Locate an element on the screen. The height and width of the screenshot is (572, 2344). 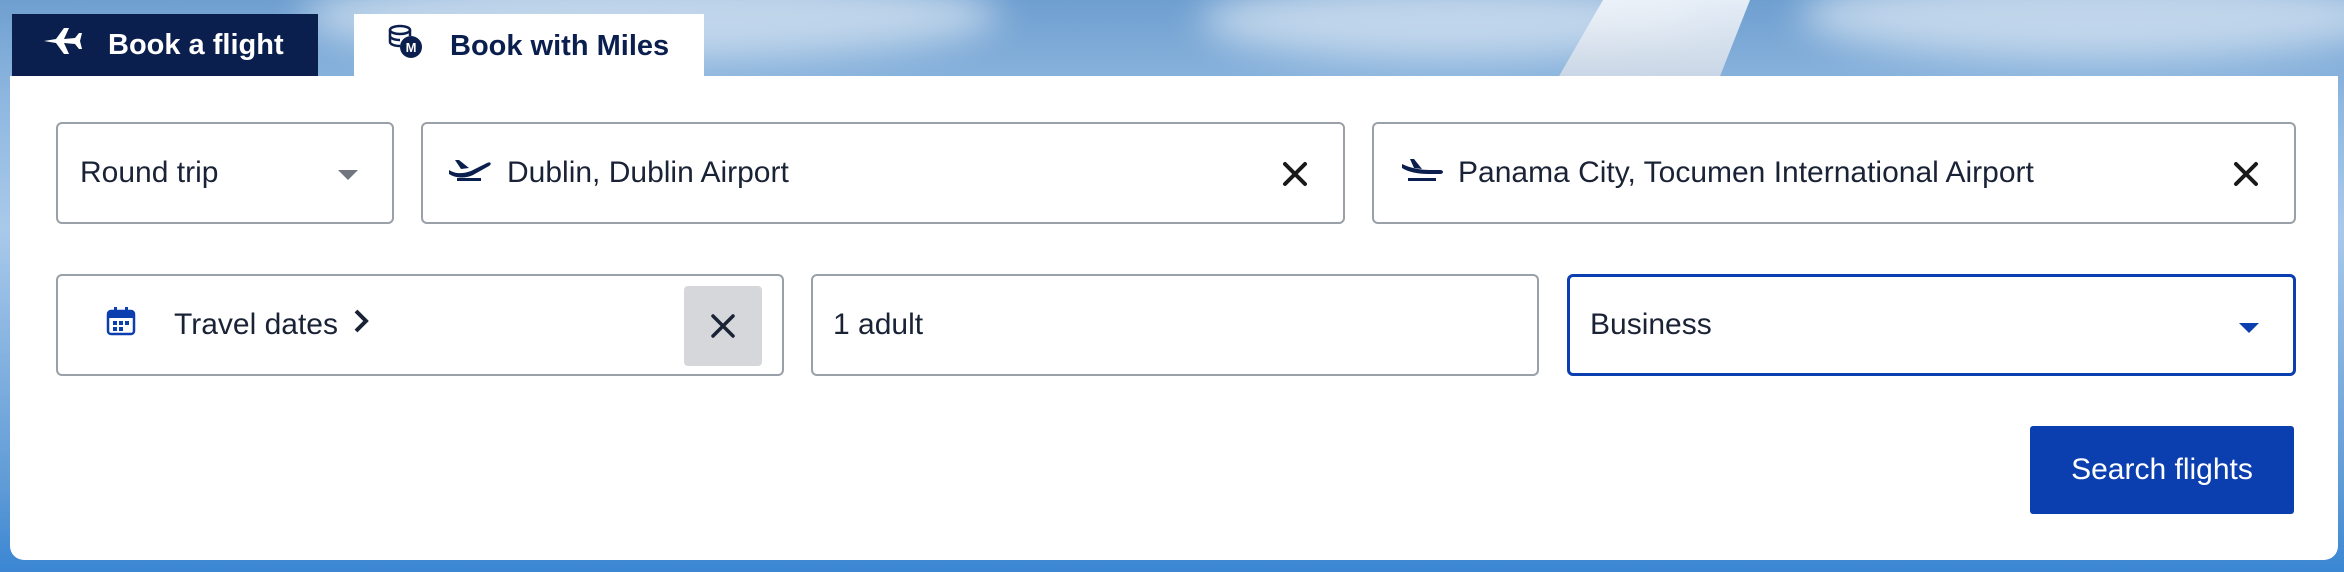
cabin-class-select: Business is located at coordinates (1931, 325).